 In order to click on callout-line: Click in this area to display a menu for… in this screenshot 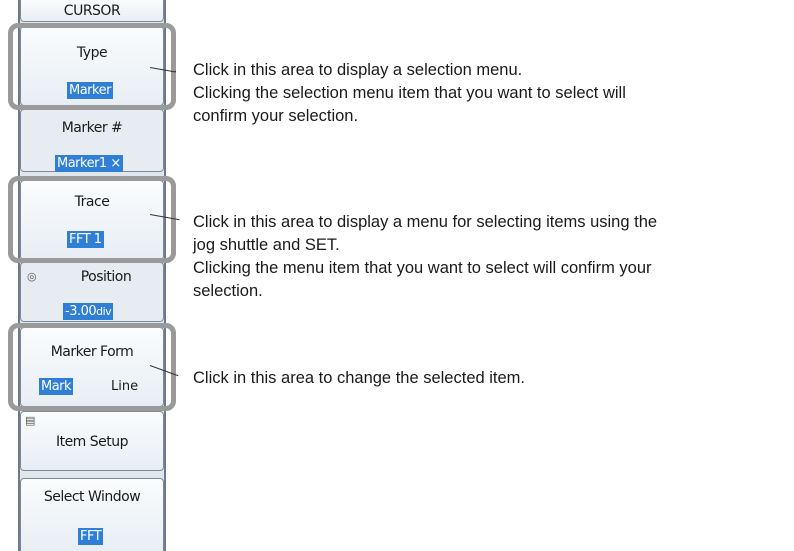, I will do `click(425, 222)`.